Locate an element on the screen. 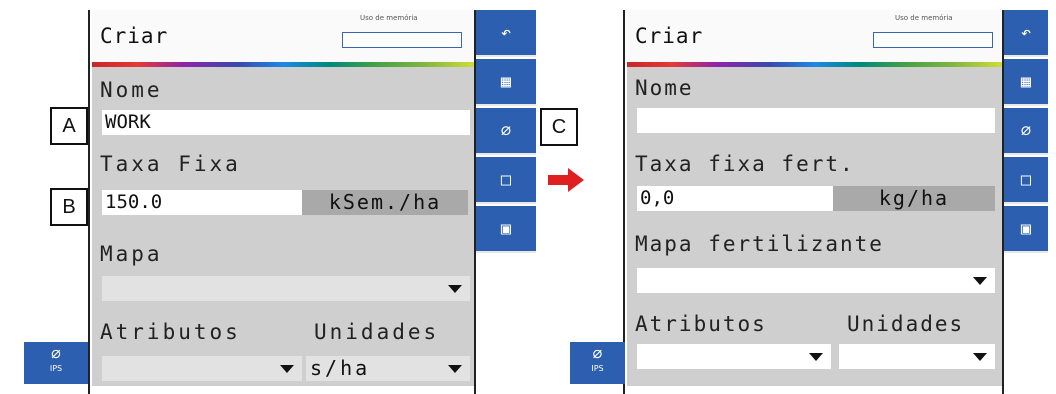 This screenshot has width=1056, height=394. left-strip: ∅ IPS is located at coordinates (597, 202).